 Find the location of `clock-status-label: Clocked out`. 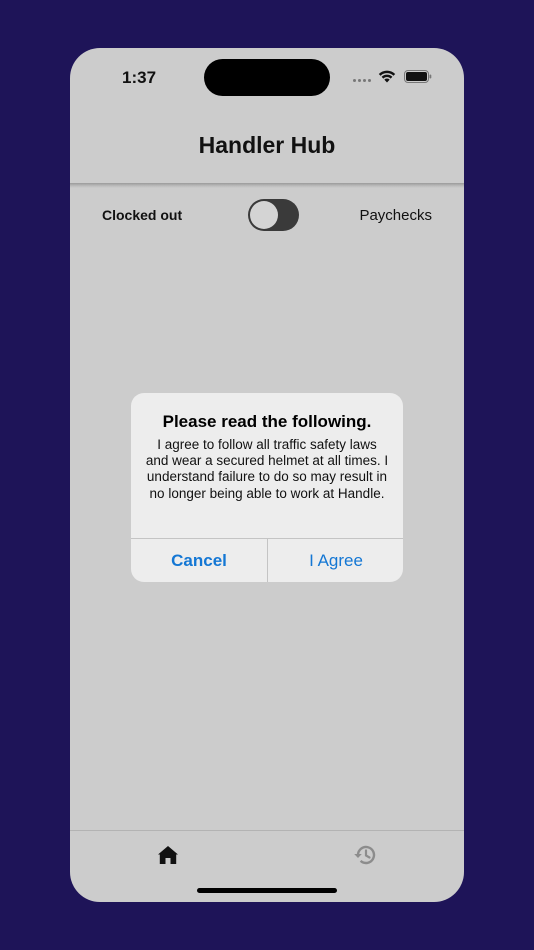

clock-status-label: Clocked out is located at coordinates (142, 215).